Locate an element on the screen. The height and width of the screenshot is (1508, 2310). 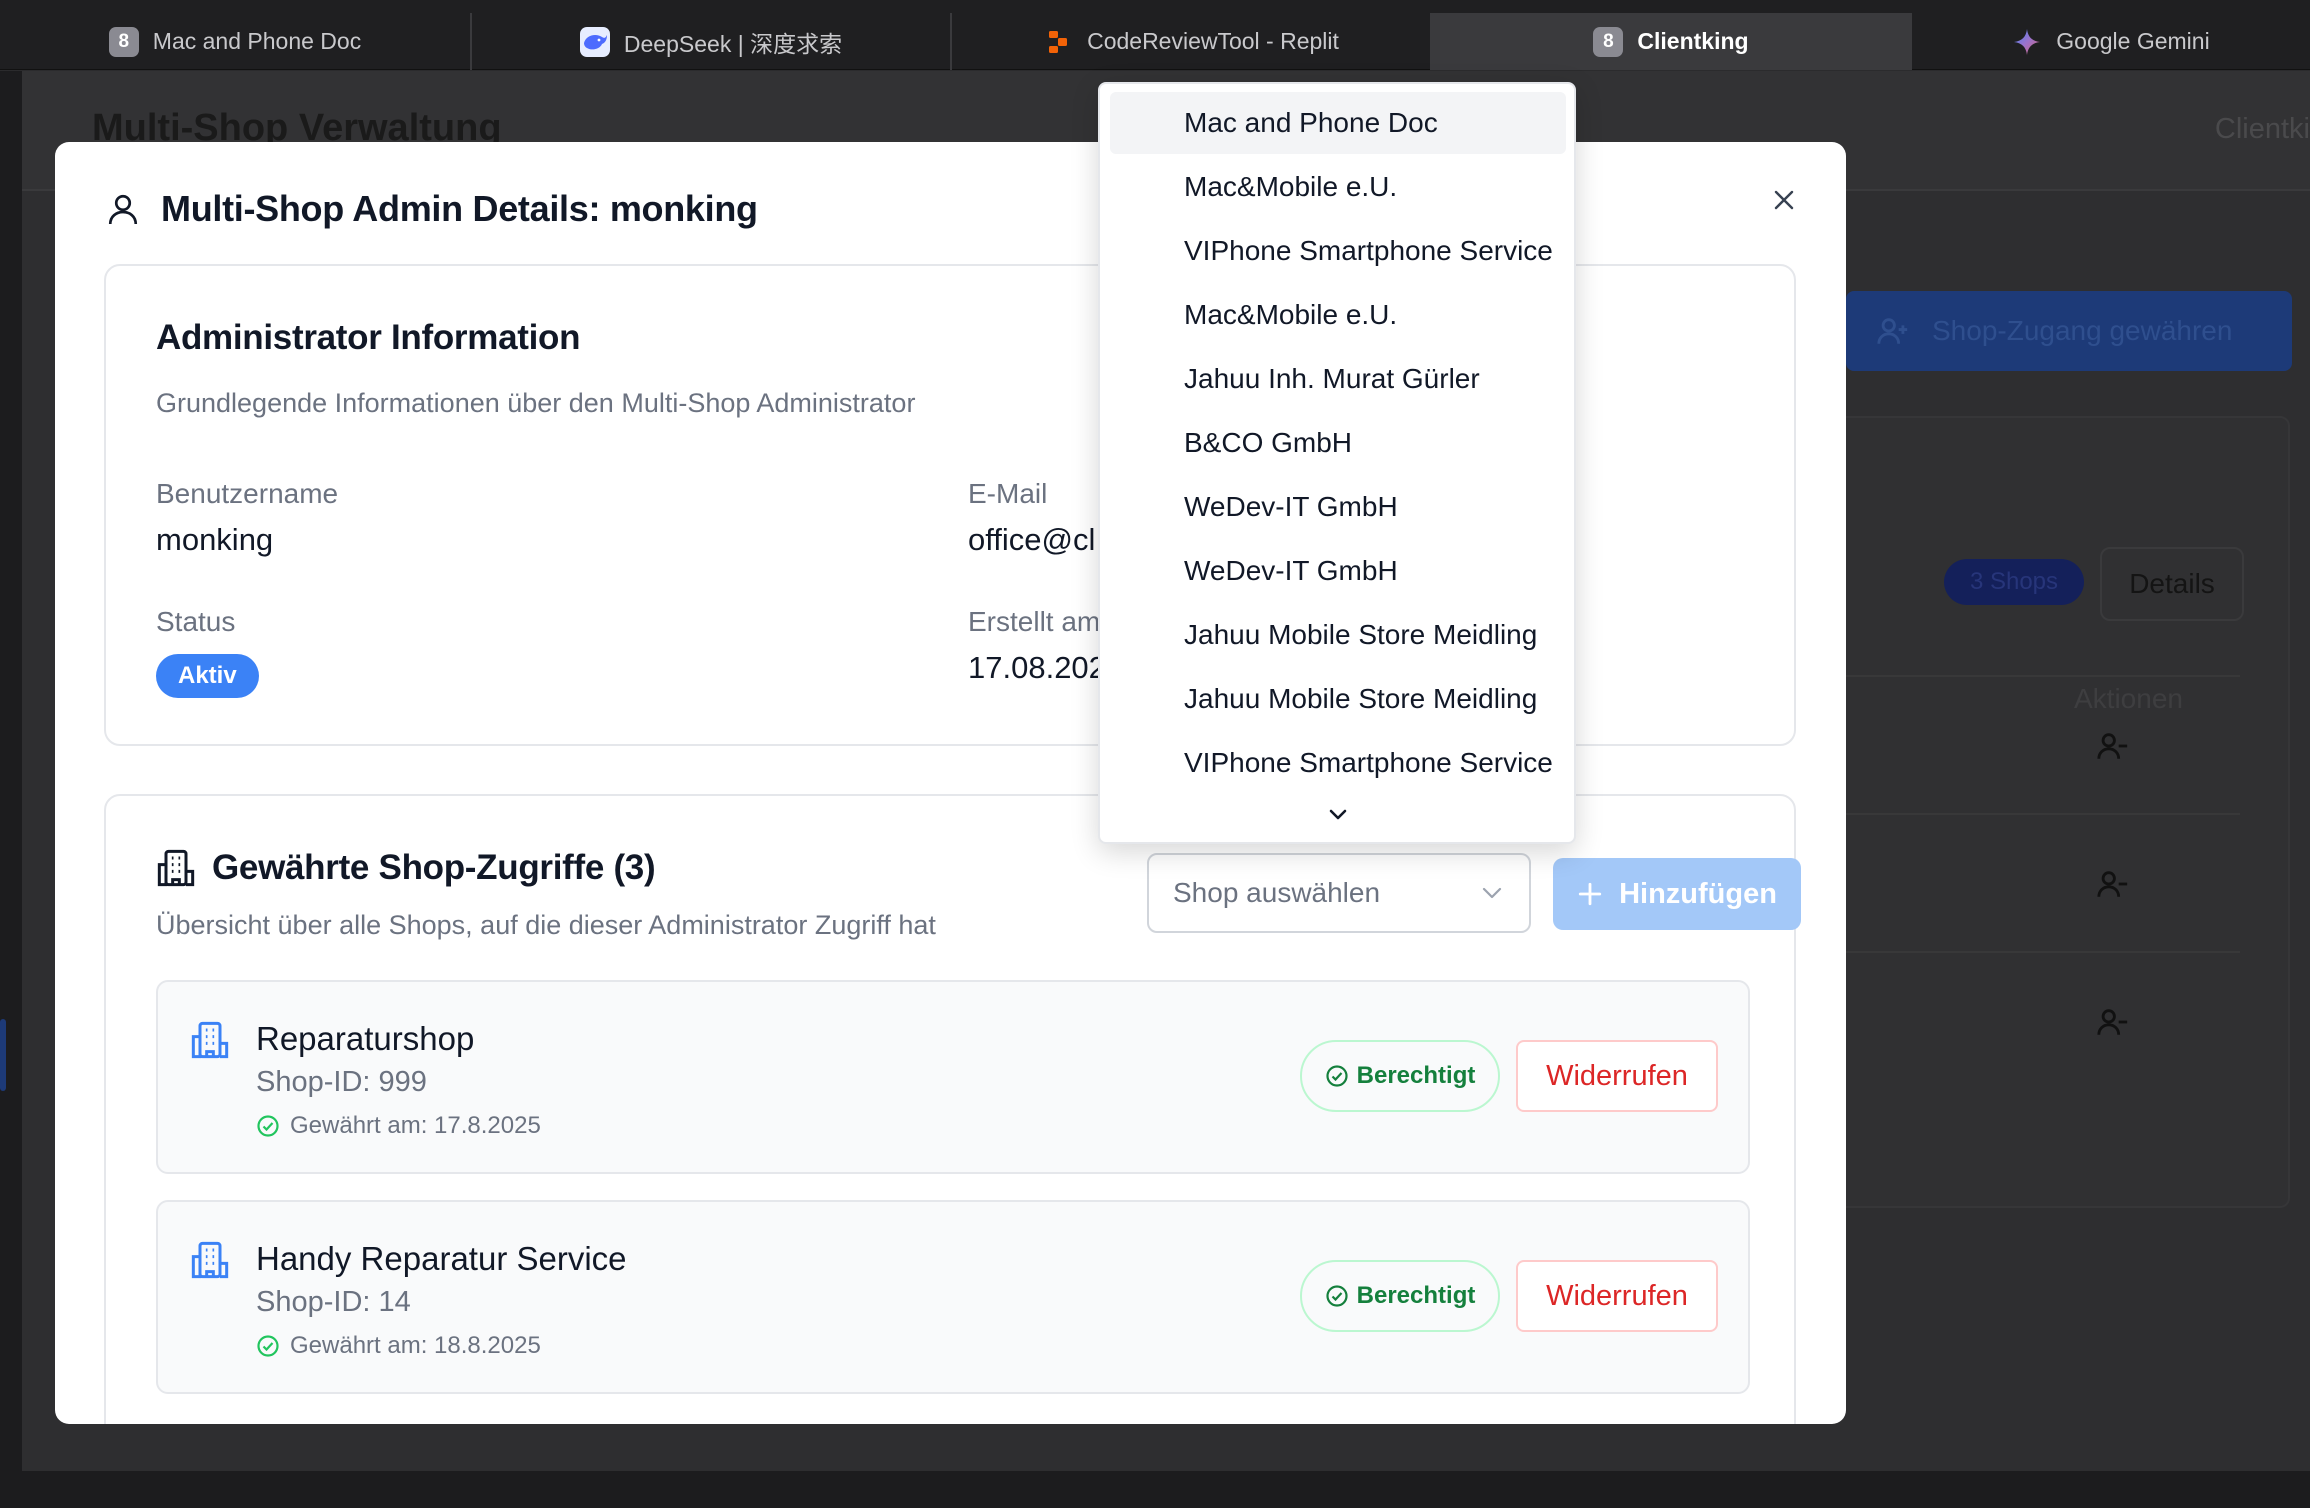
deepseek-whale-icon is located at coordinates (594, 41).